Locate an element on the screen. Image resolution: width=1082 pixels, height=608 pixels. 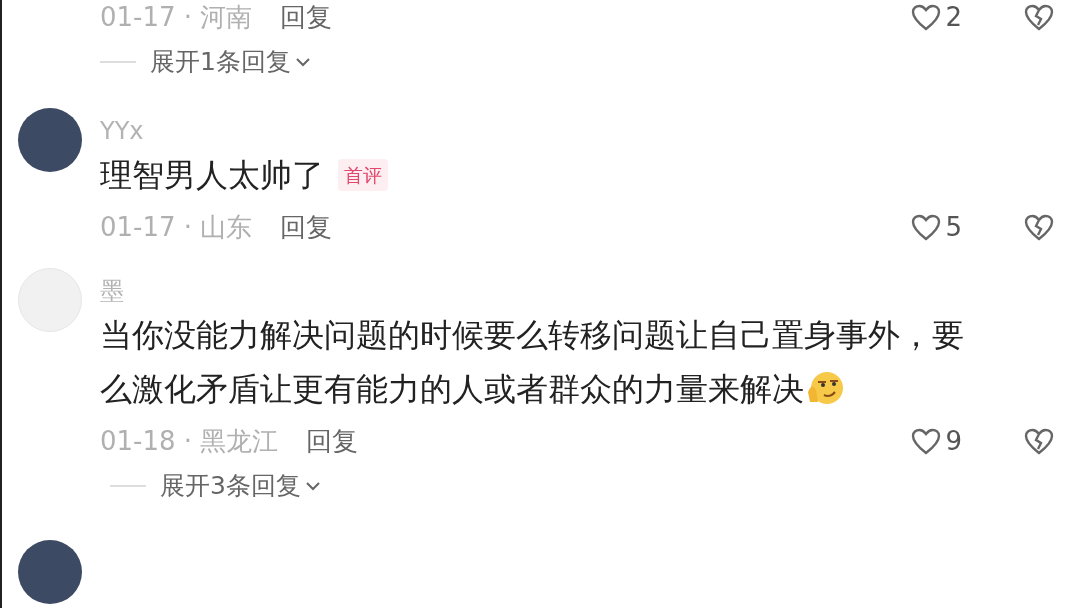
like-count: 2 is located at coordinates (953, 17).